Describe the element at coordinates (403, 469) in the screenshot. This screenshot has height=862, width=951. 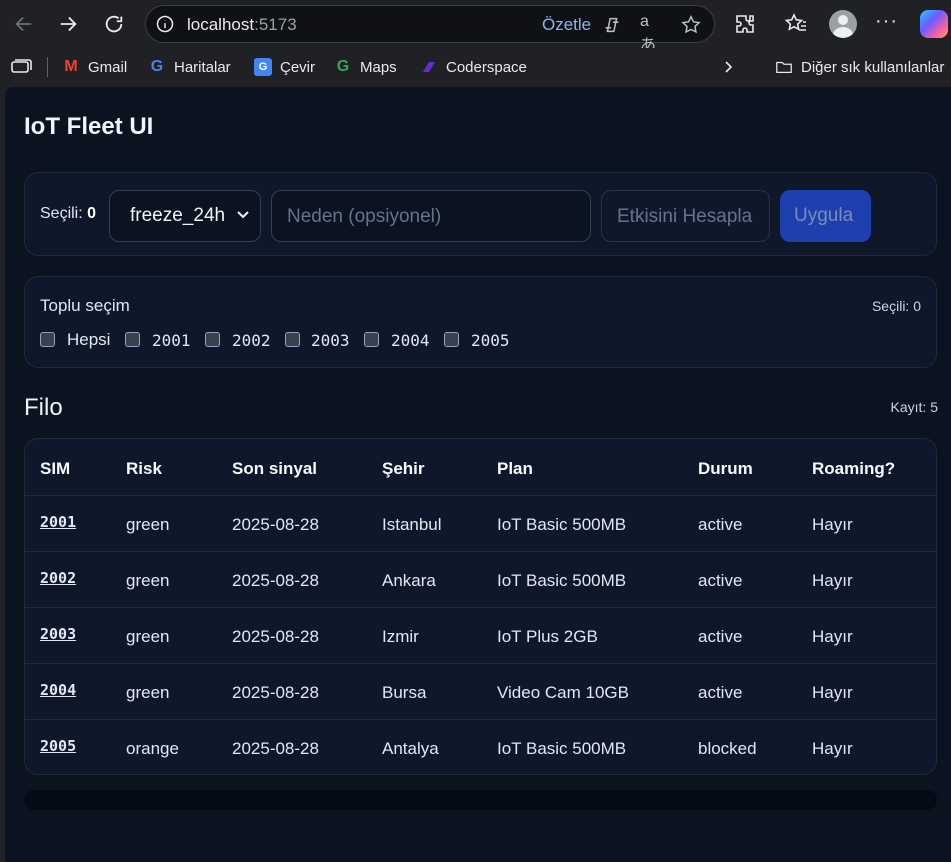
I see `column-header-city: Şehir` at that location.